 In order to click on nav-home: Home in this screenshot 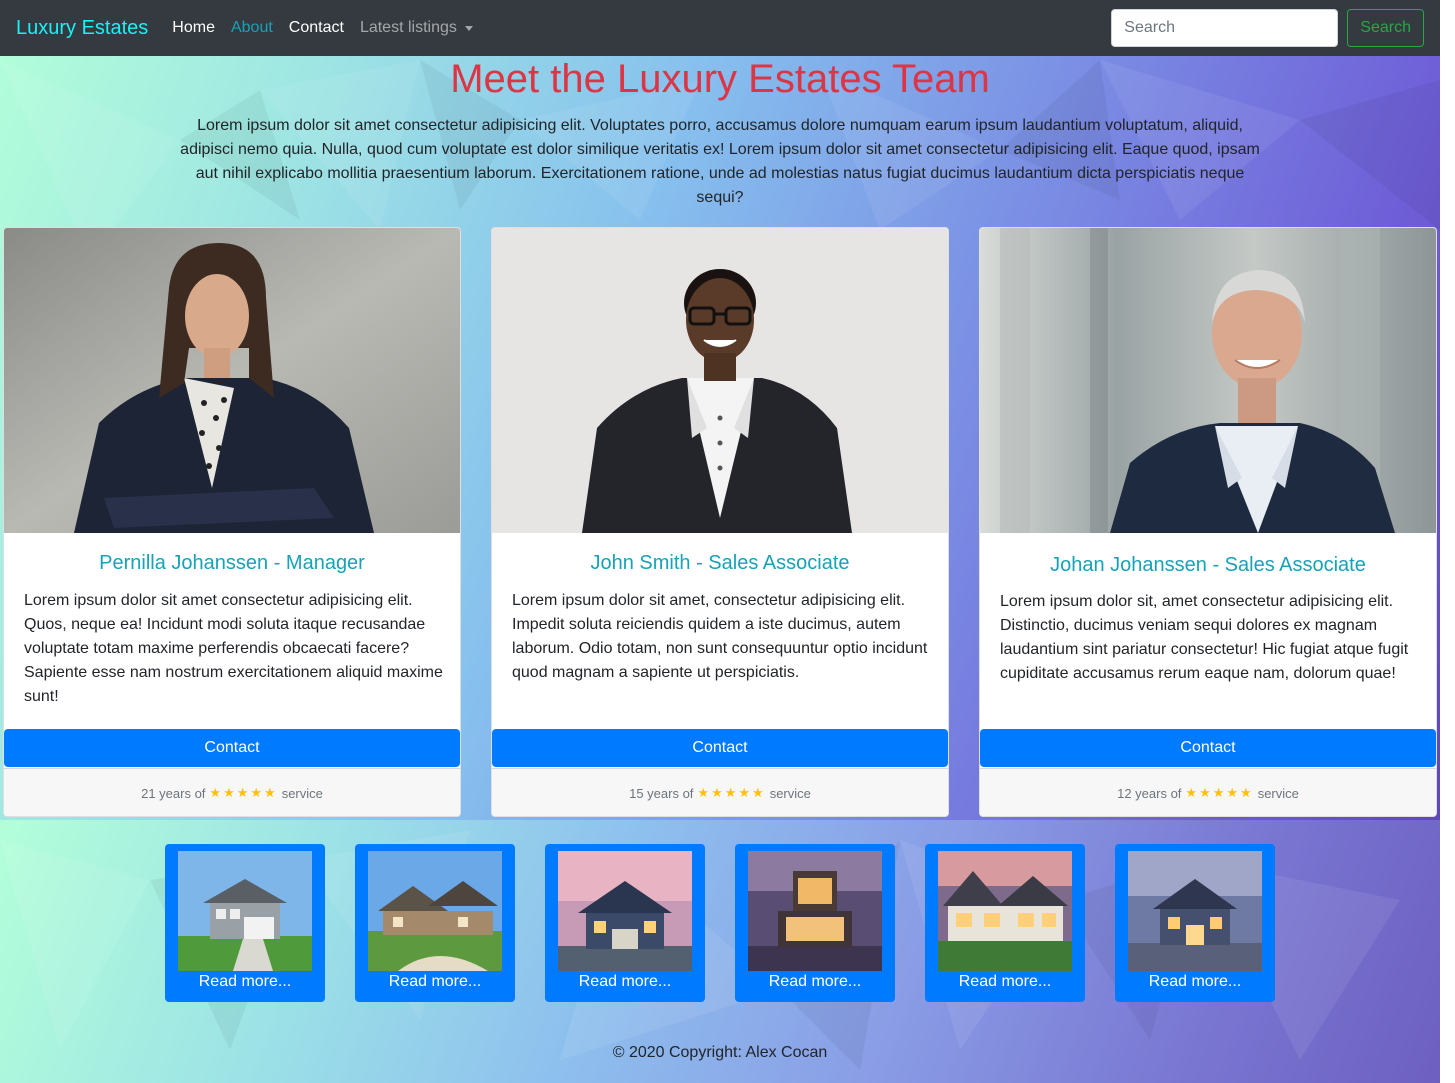, I will do `click(193, 28)`.